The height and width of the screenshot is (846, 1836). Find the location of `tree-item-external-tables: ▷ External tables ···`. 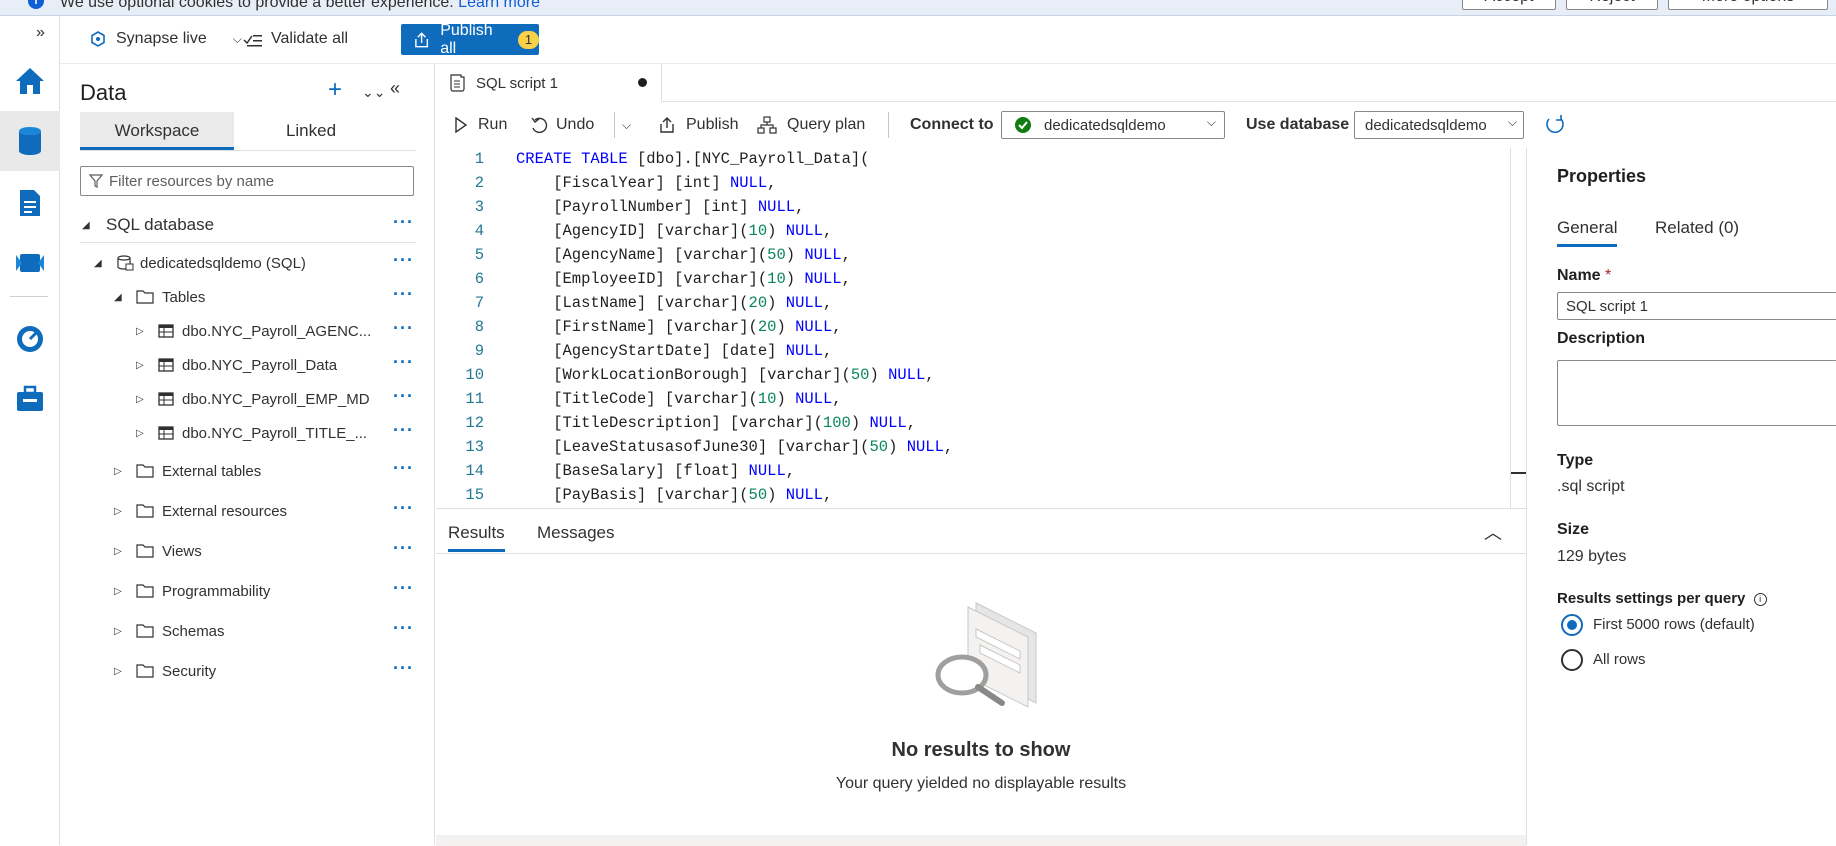

tree-item-external-tables: ▷ External tables ··· is located at coordinates (248, 471).